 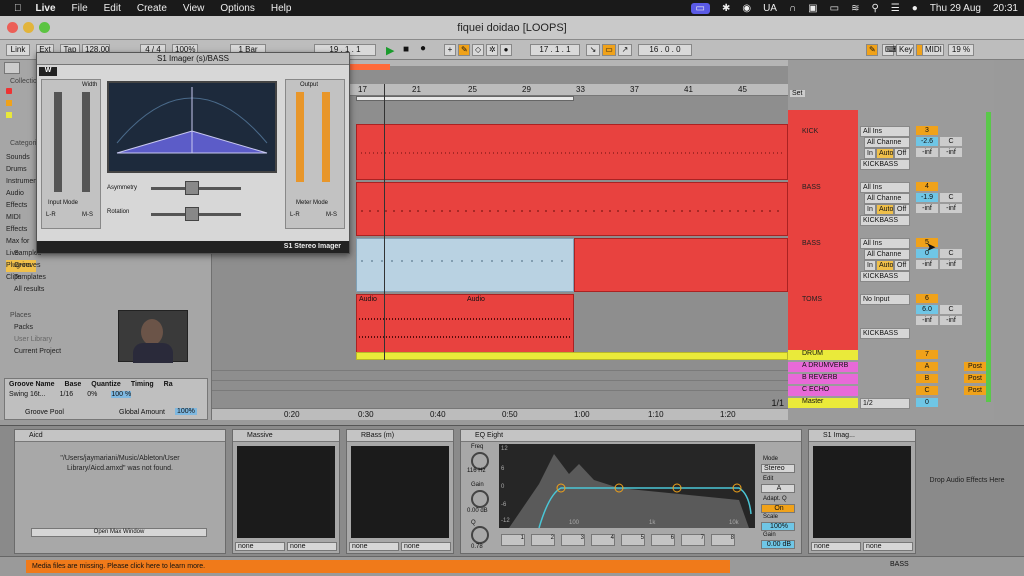 What do you see at coordinates (423, 48) in the screenshot?
I see `record-button: ●` at bounding box center [423, 48].